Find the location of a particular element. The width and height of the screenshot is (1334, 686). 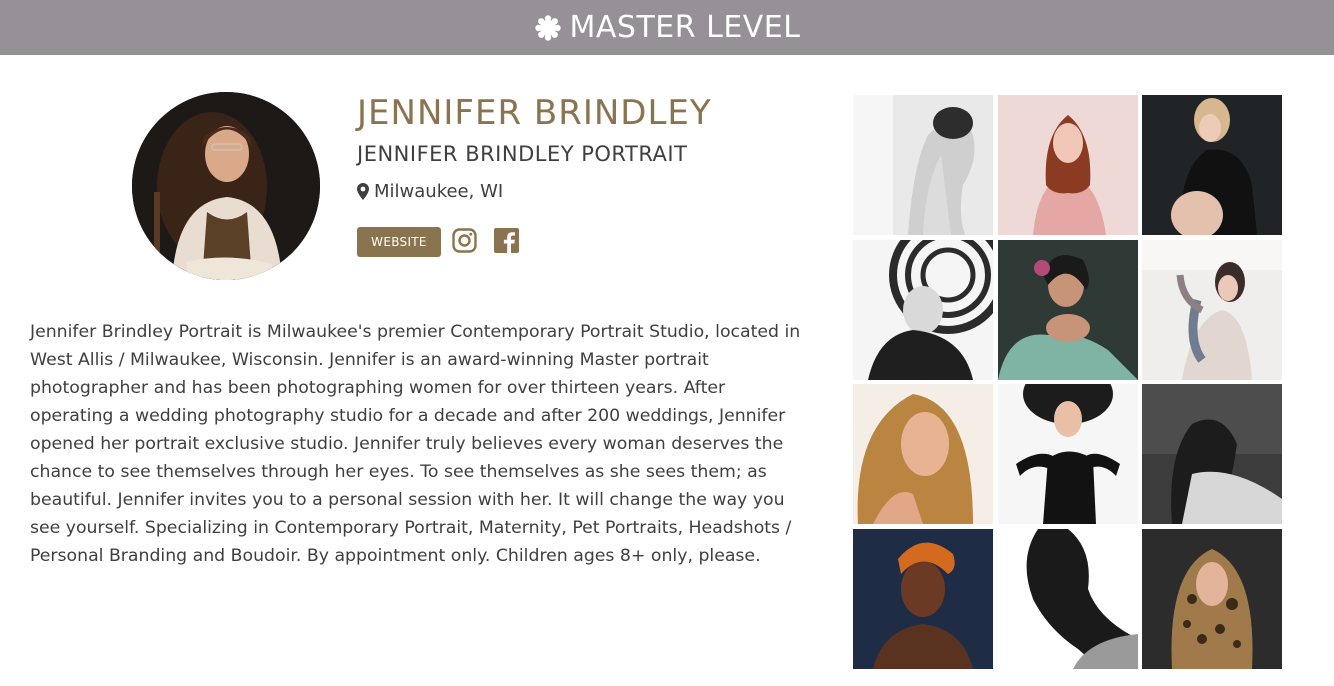

location-text: Milwaukee, WI is located at coordinates (439, 191).